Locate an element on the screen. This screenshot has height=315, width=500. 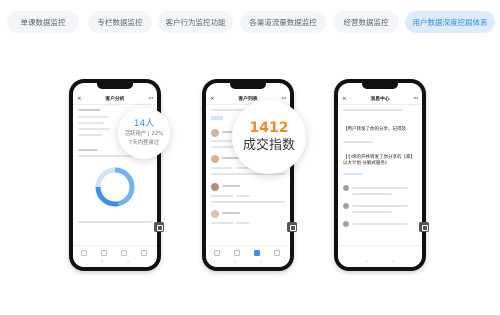
page-title: 客户分析 is located at coordinates (115, 99).